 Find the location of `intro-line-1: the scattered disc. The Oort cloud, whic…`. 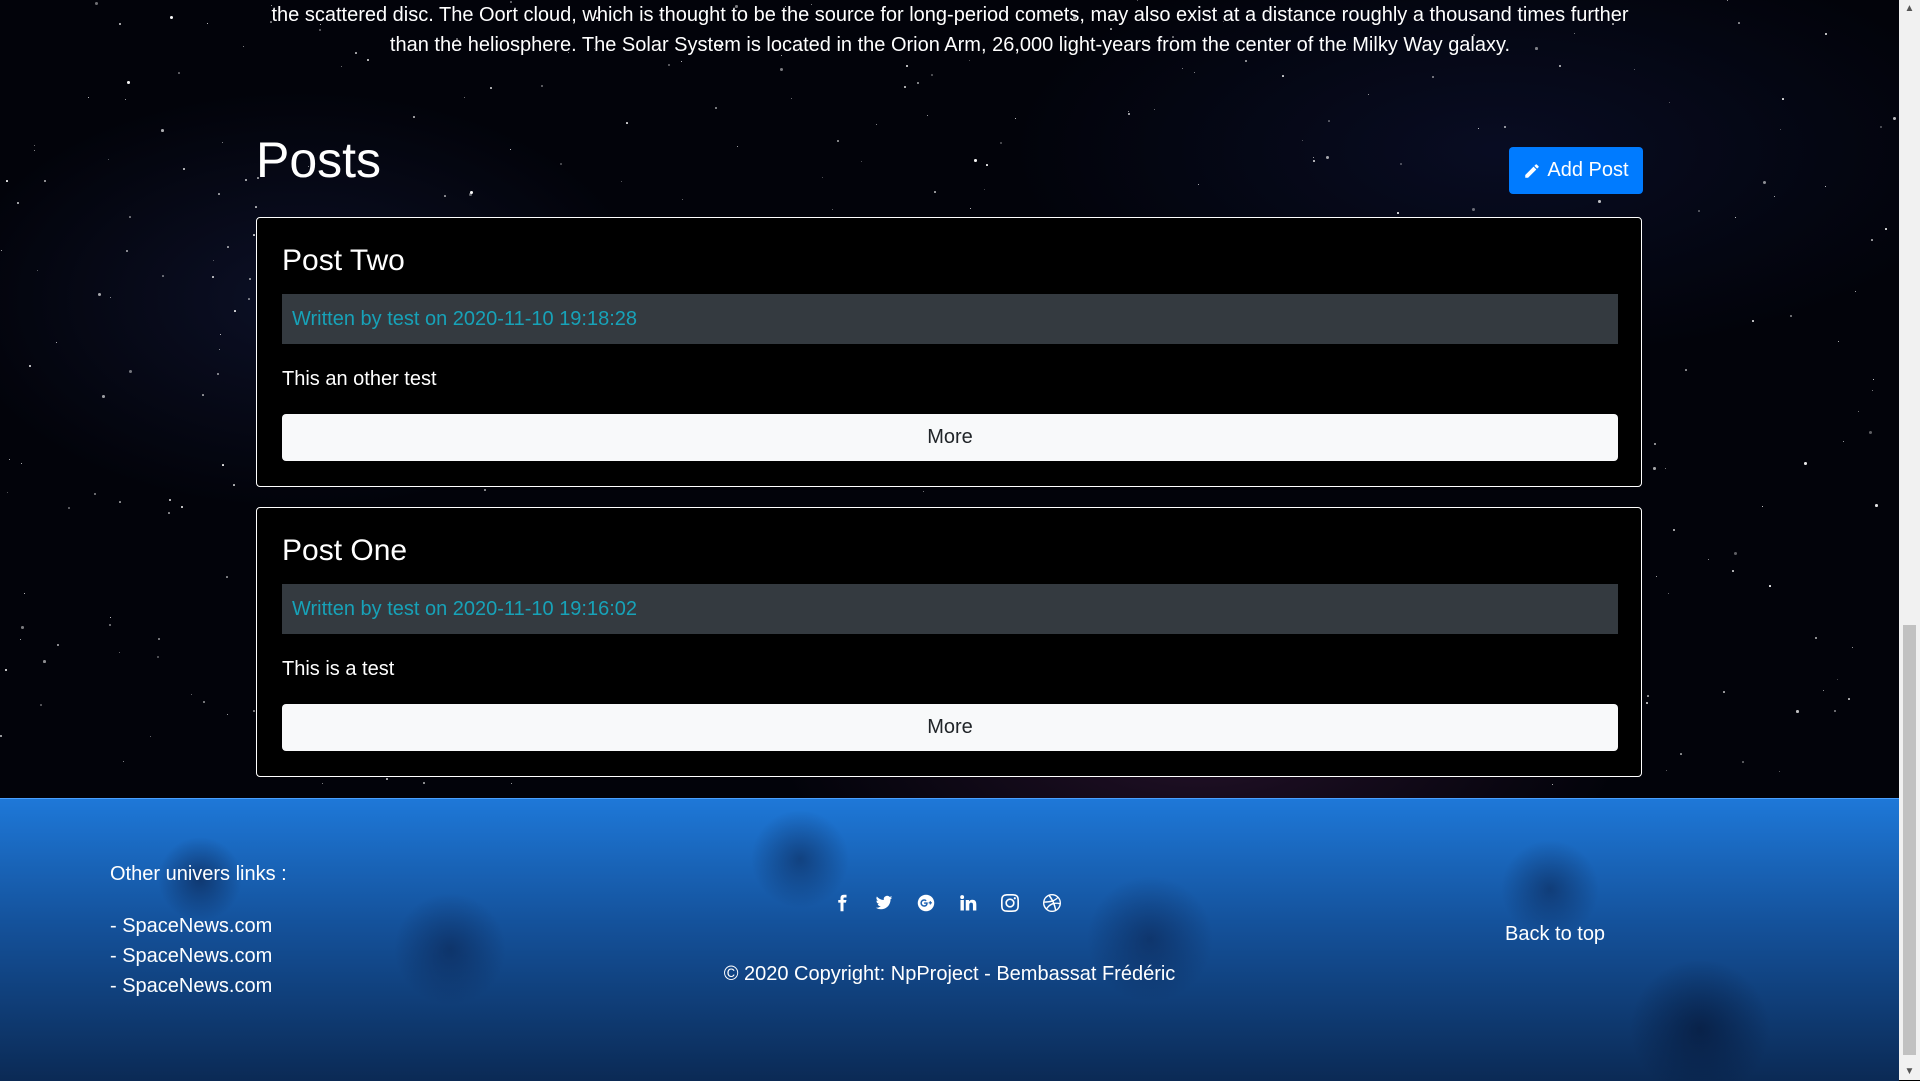

intro-line-1: the scattered disc. The Oort cloud, whic… is located at coordinates (950, 15).